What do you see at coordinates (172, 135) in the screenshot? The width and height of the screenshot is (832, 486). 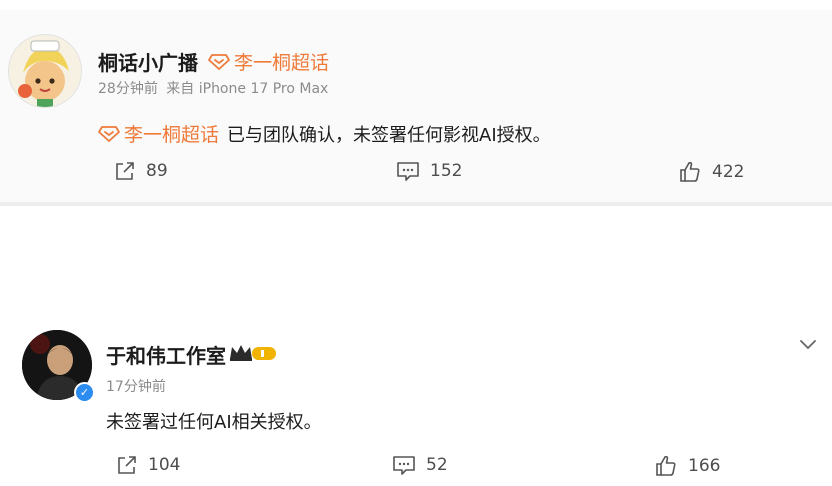 I see `content-super-topic-label: 李一桐超话` at bounding box center [172, 135].